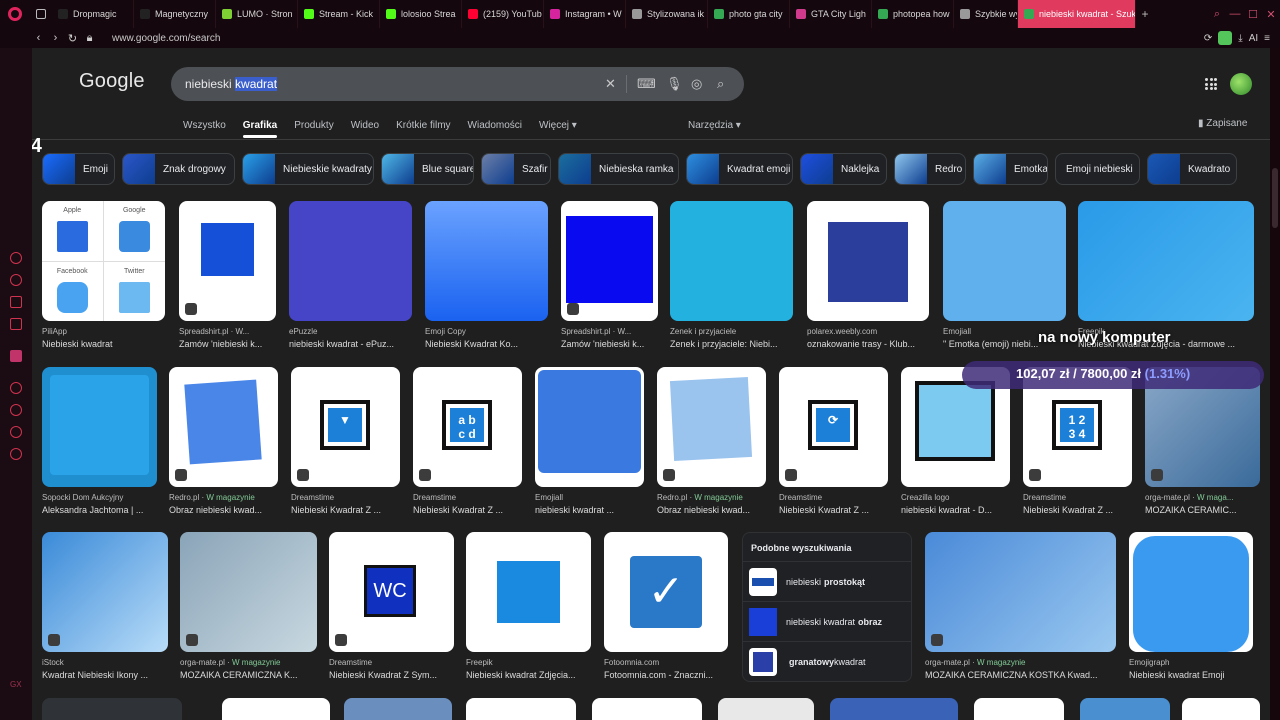 The height and width of the screenshot is (720, 1280). Describe the element at coordinates (41, 14) in the screenshot. I see `tab-overview-icon` at that location.